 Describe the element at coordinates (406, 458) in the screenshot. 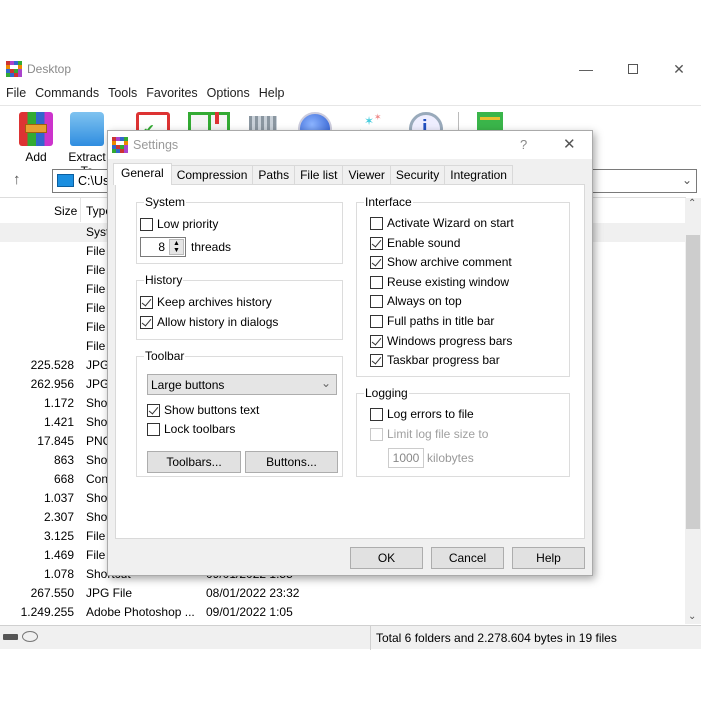

I see `log-size-input: 1000` at that location.